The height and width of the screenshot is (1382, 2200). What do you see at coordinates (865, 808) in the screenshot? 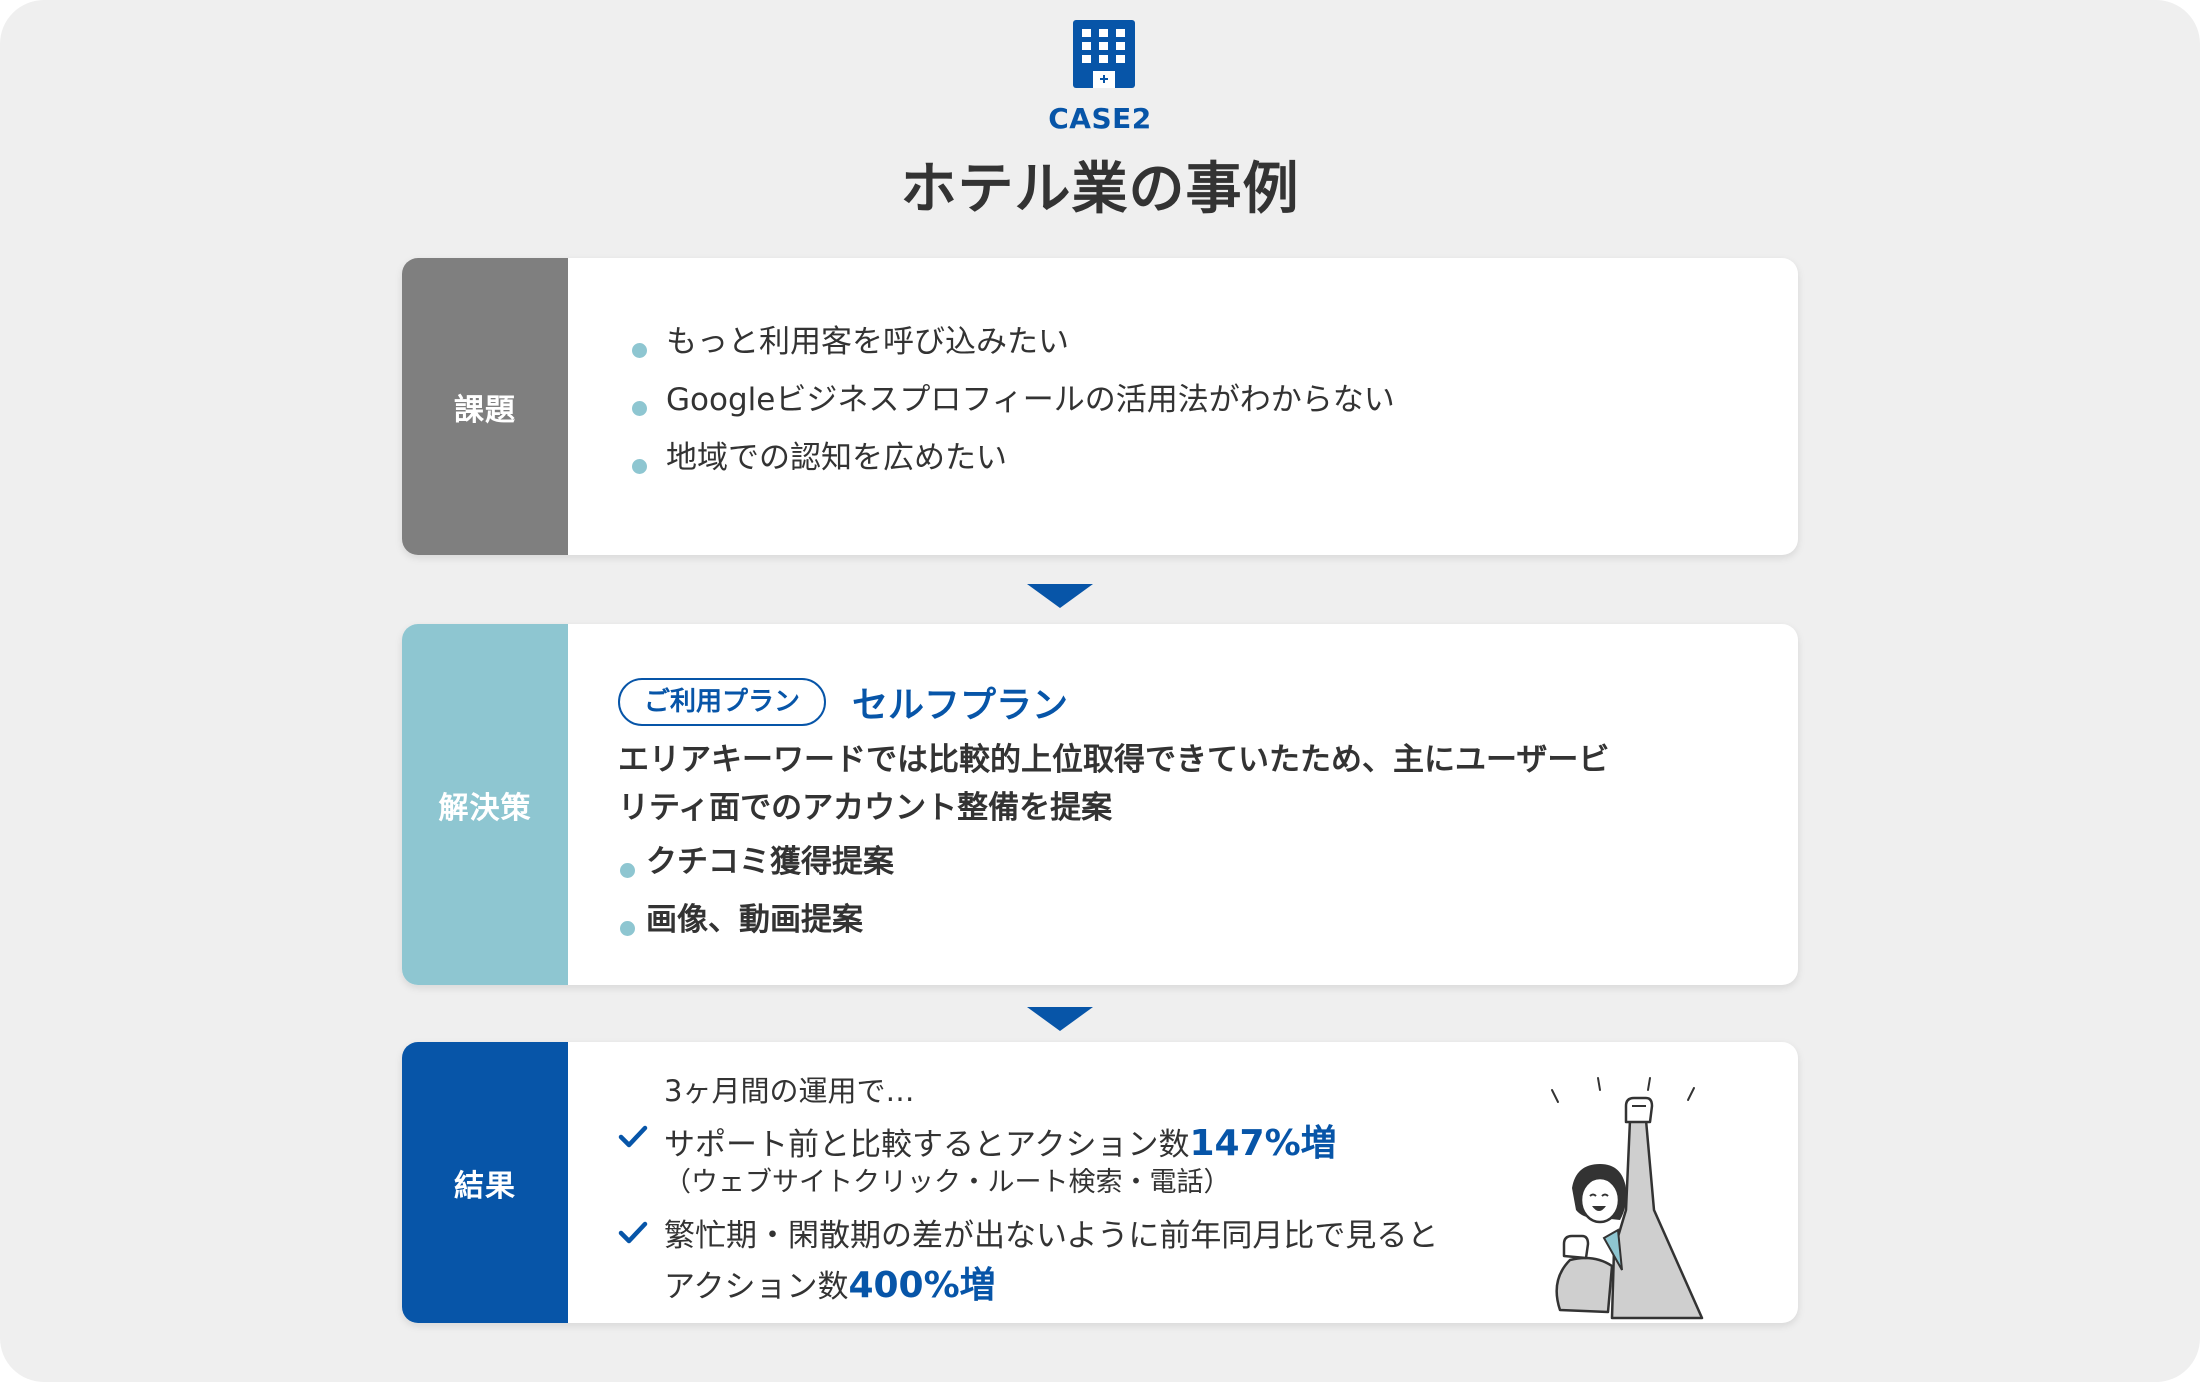
I see `description-line: リティ面でのアカウント整備を提案` at bounding box center [865, 808].